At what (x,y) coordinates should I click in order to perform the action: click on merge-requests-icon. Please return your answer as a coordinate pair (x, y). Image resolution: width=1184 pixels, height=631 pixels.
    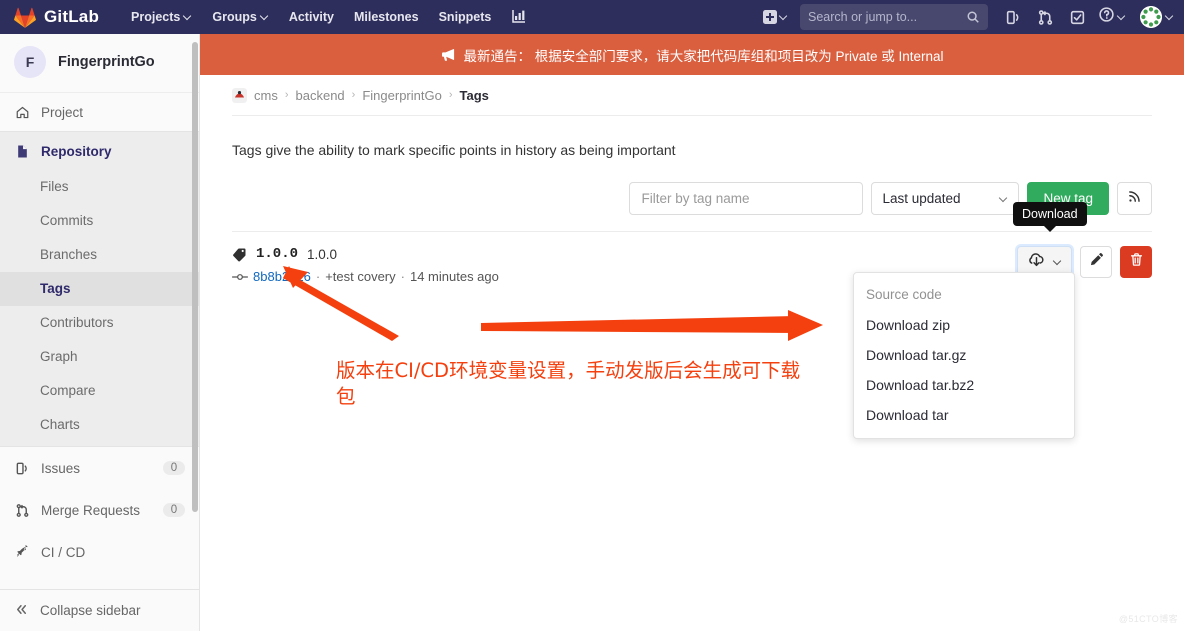
    Looking at the image, I should click on (1045, 17).